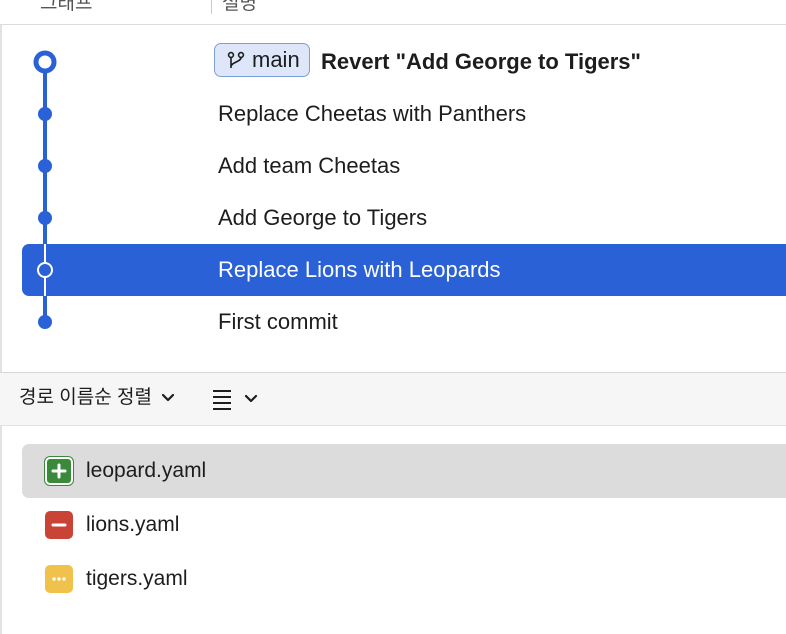 This screenshot has width=786, height=634. I want to click on column-divider, so click(211, 7).